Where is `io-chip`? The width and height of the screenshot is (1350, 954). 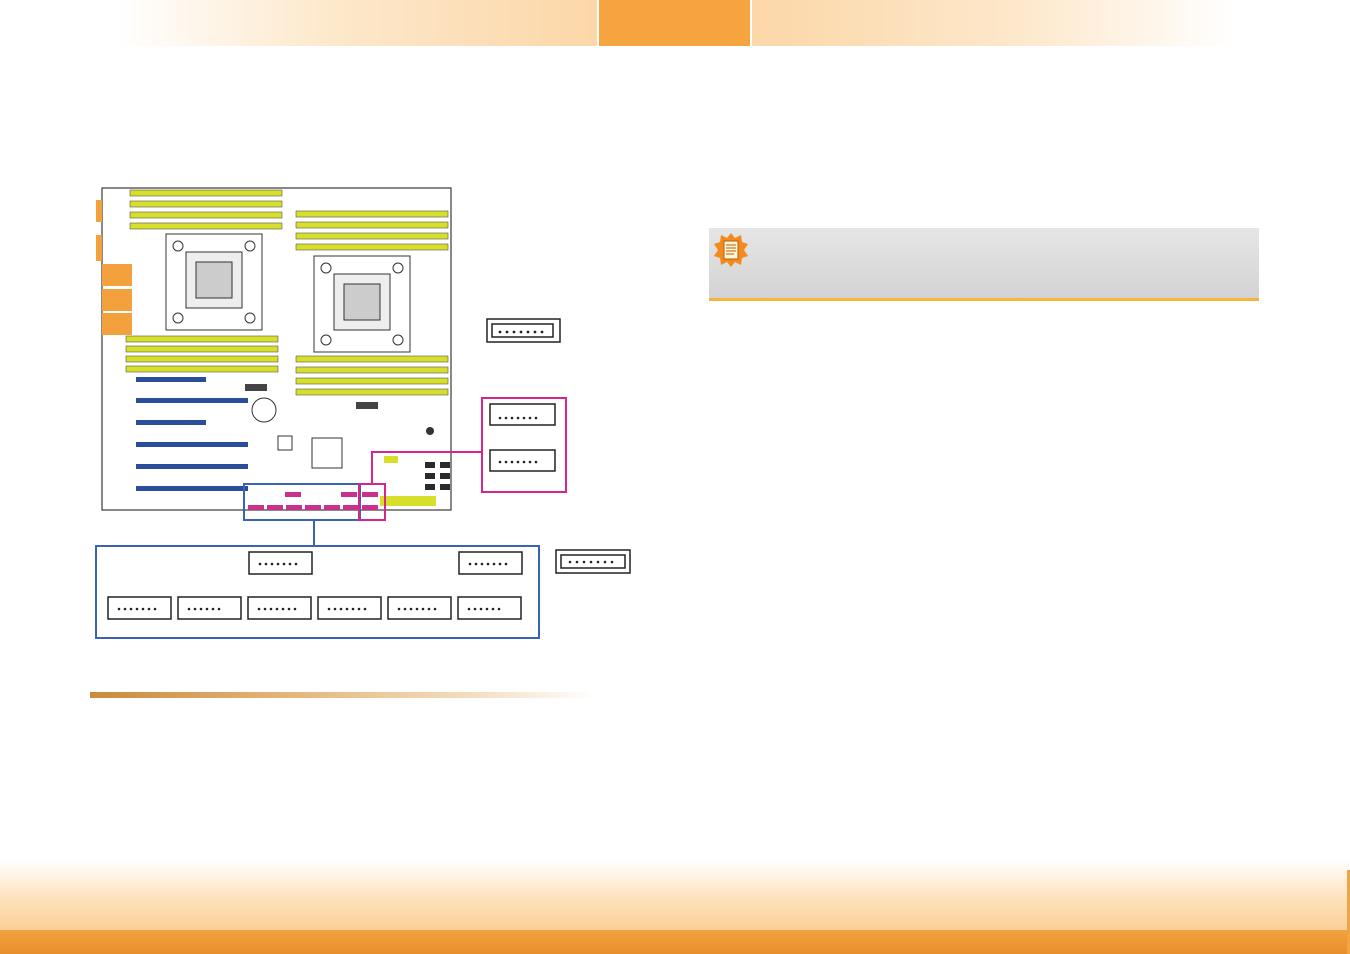 io-chip is located at coordinates (285, 443).